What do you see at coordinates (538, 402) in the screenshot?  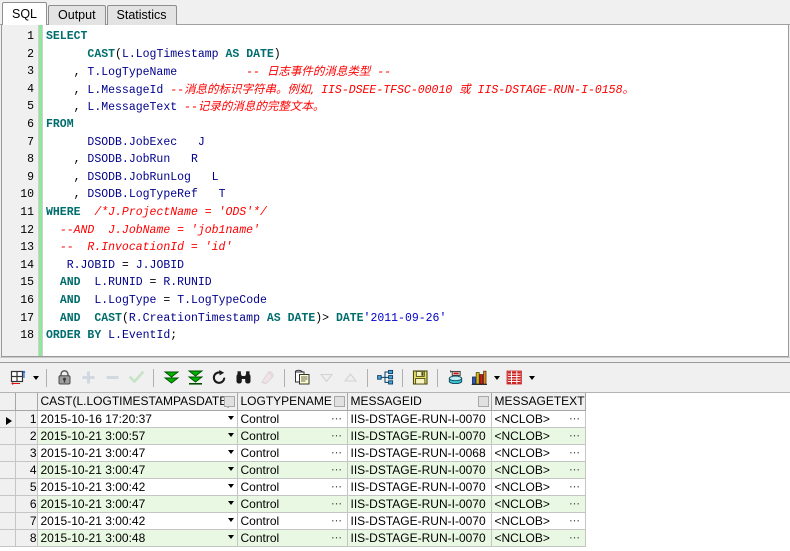 I see `column-header-text: MESSAGETEXT` at bounding box center [538, 402].